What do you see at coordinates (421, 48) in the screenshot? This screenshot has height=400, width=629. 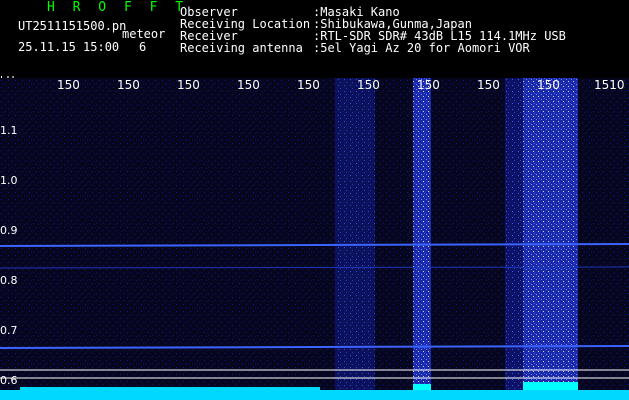 I see `antenna-value: :5el Yagi Az 20 for Aomori VOR` at bounding box center [421, 48].